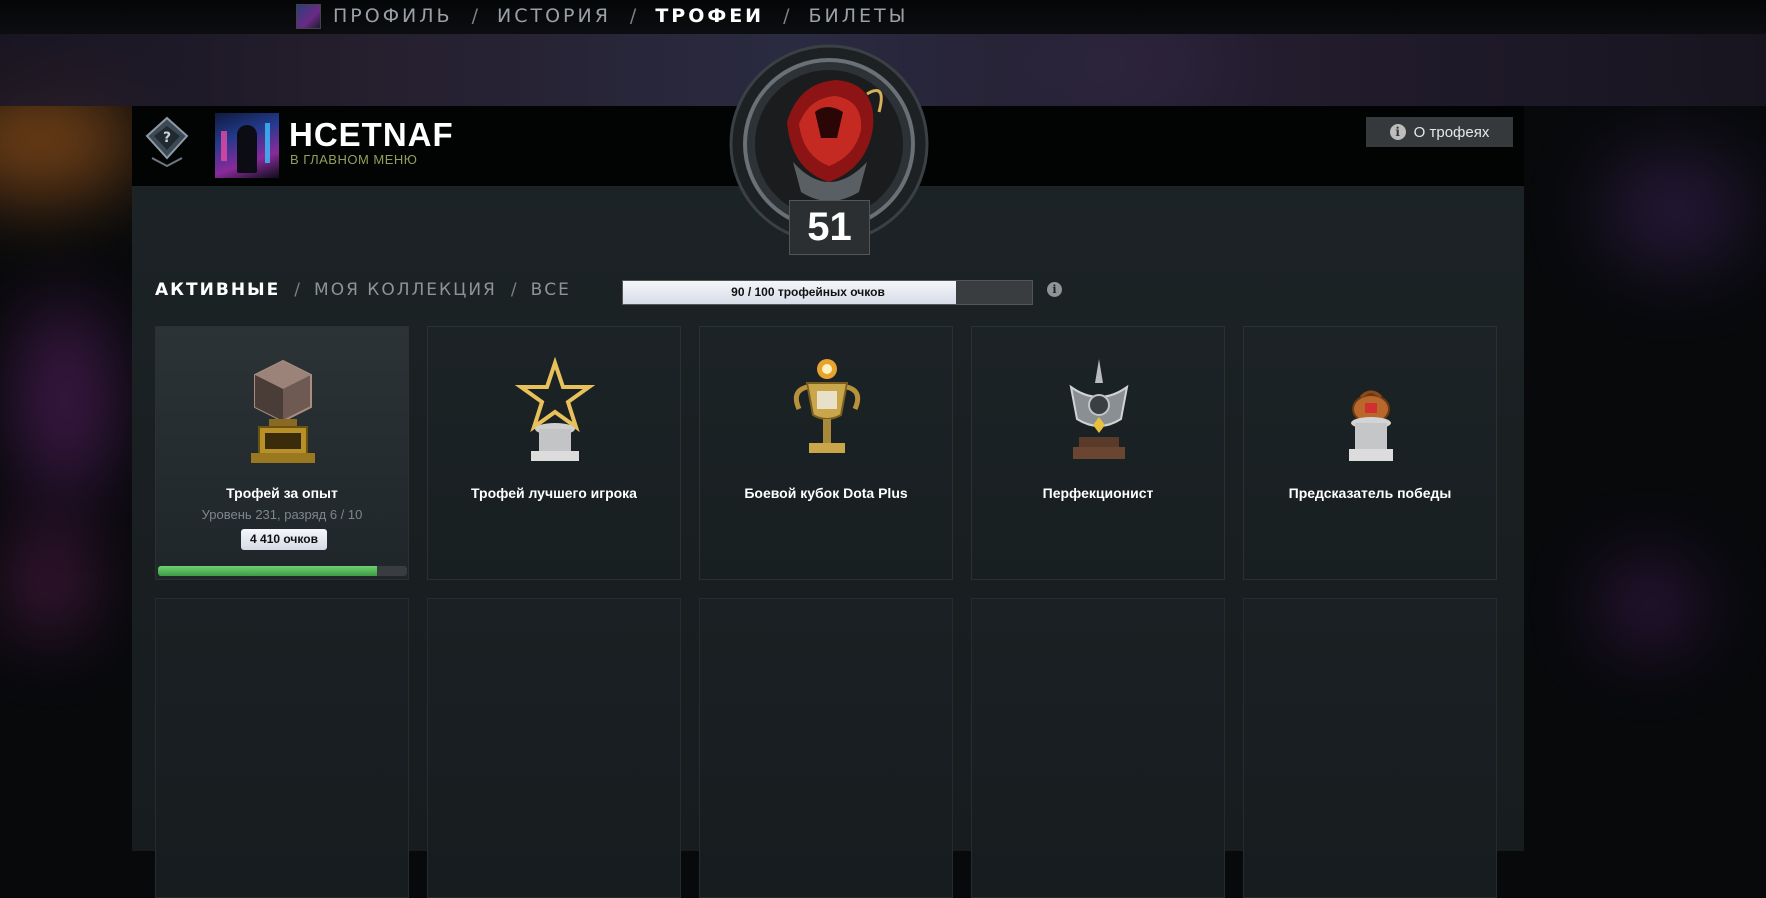 This screenshot has height=898, width=1766. I want to click on trophy-points-badge: 4 410 очков, so click(284, 539).